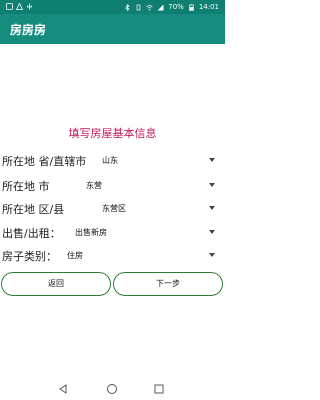 The image size is (320, 400). Describe the element at coordinates (91, 232) in the screenshot. I see `sale-rent-value: 出售新房` at that location.